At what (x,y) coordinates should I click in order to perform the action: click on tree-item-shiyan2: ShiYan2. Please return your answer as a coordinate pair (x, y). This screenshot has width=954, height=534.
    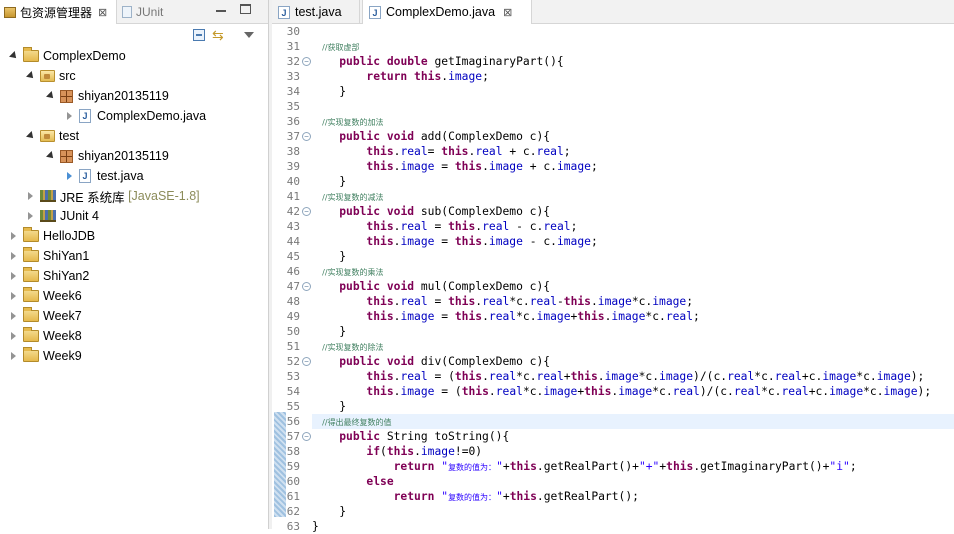
    Looking at the image, I should click on (48, 276).